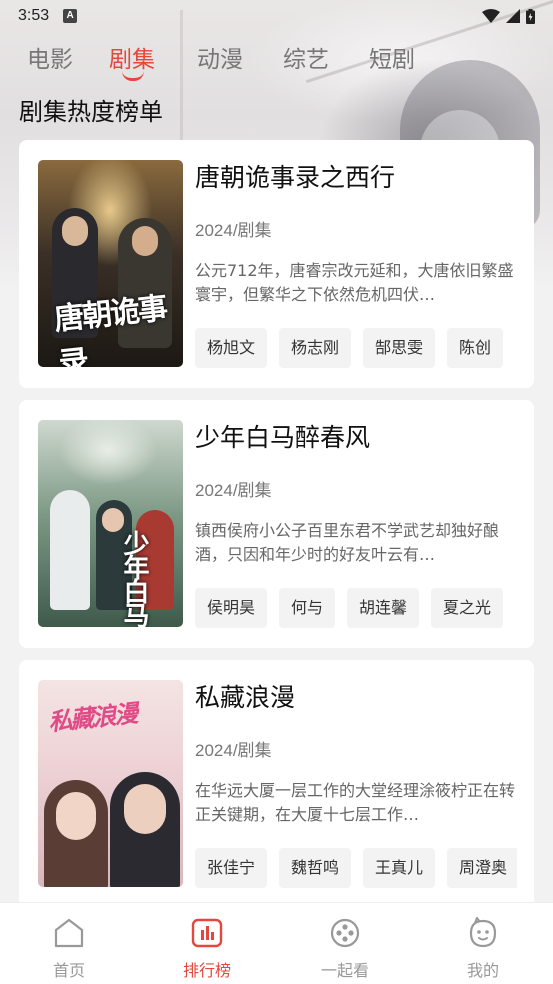 The height and width of the screenshot is (984, 553). Describe the element at coordinates (295, 176) in the screenshot. I see `drama-title: 唐朝诡事录之西行` at that location.